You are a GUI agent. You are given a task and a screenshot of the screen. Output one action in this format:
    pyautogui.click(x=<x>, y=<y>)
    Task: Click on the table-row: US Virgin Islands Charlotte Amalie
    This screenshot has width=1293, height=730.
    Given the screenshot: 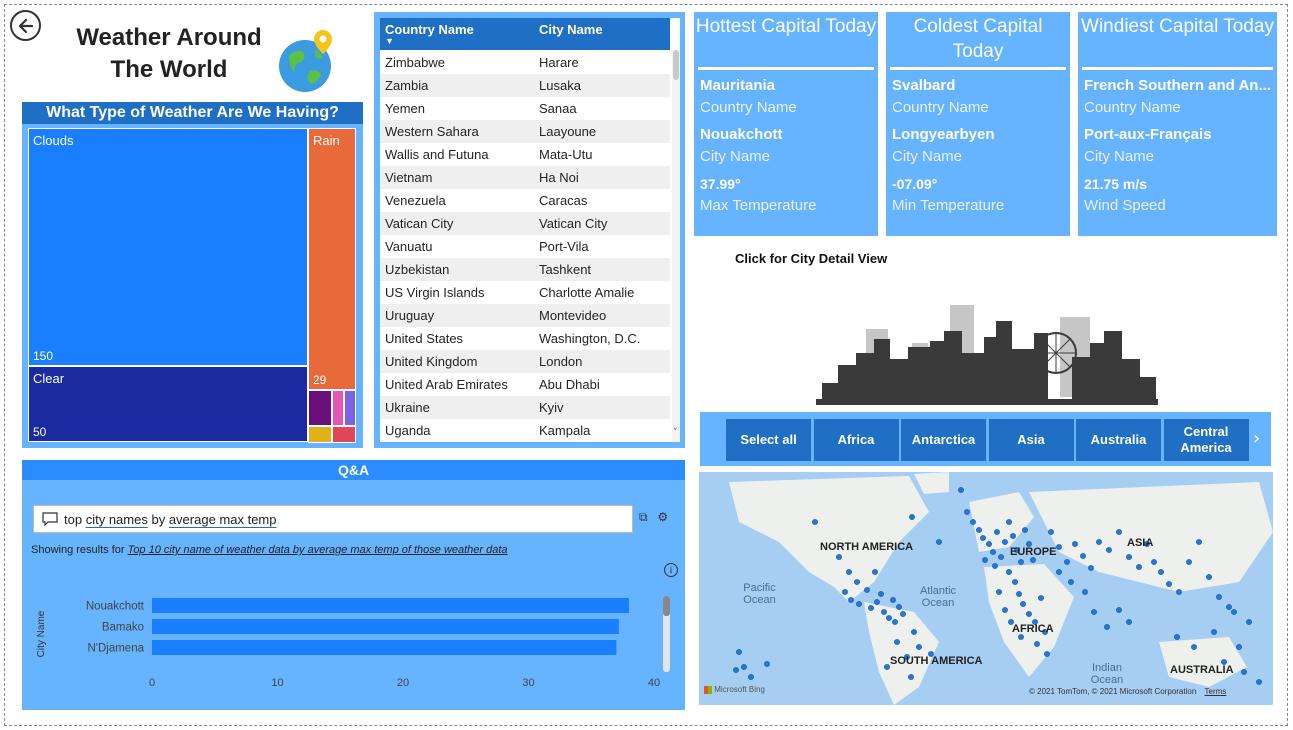 What is the action you would take?
    pyautogui.click(x=525, y=292)
    